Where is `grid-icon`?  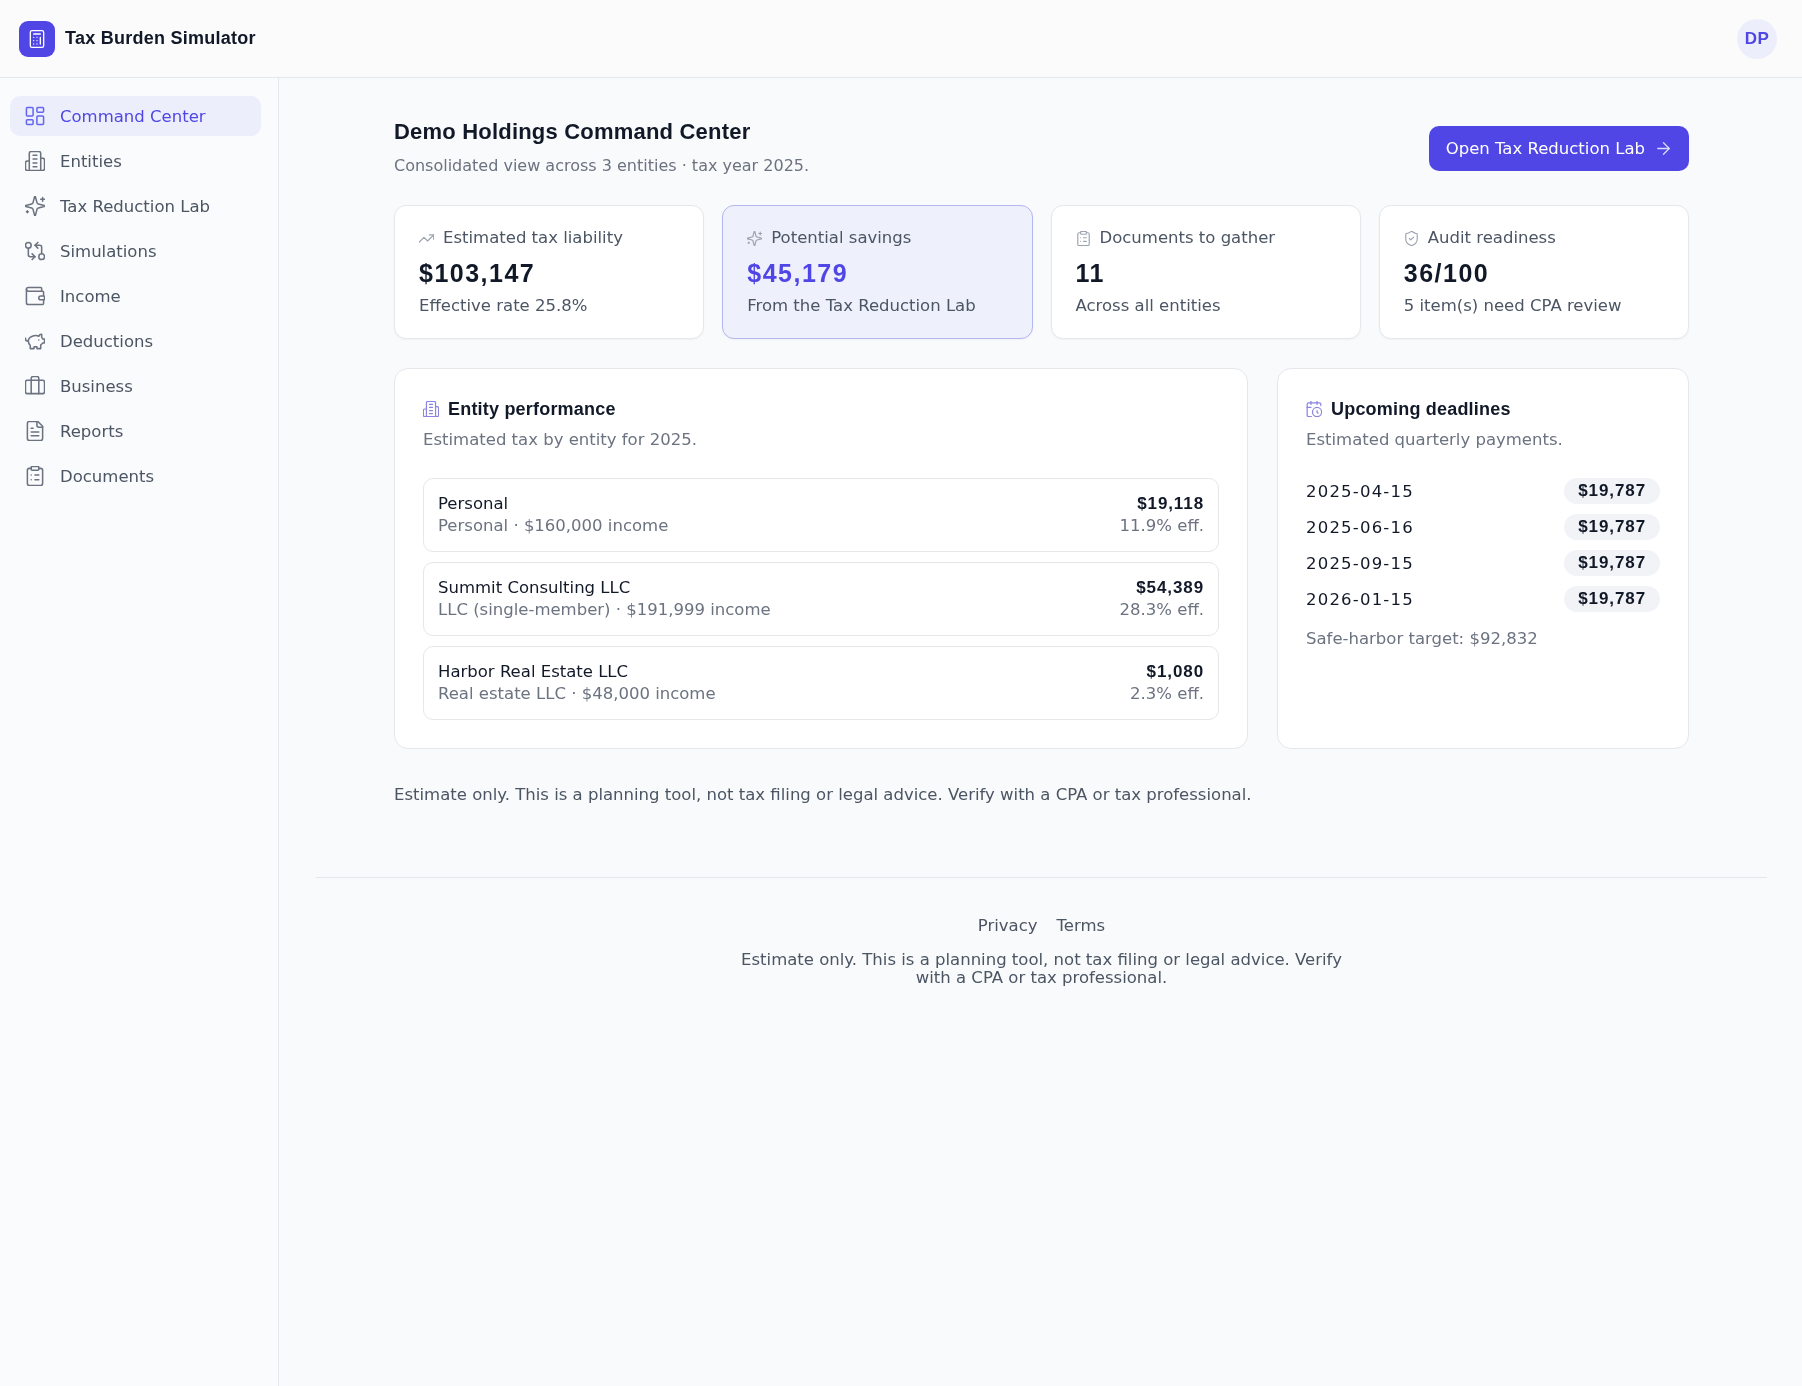
grid-icon is located at coordinates (35, 116).